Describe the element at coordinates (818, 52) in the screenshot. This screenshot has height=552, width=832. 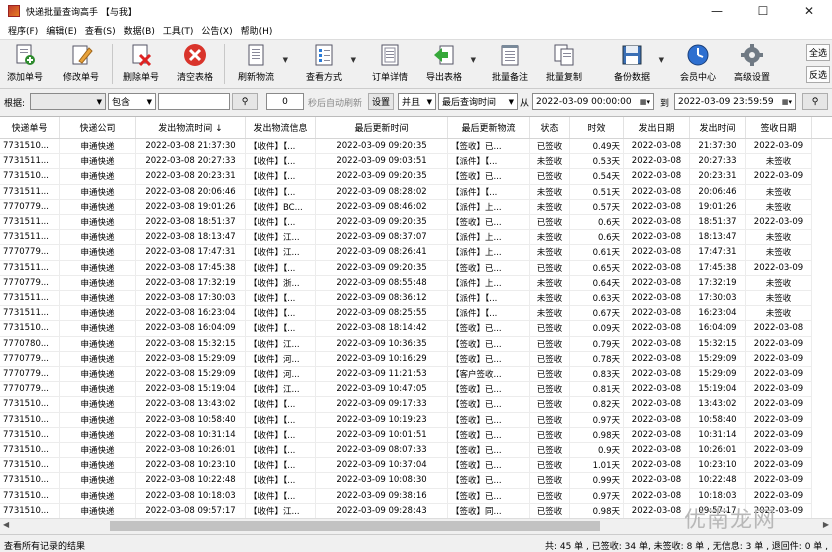
I see `select-all-button: 全选` at that location.